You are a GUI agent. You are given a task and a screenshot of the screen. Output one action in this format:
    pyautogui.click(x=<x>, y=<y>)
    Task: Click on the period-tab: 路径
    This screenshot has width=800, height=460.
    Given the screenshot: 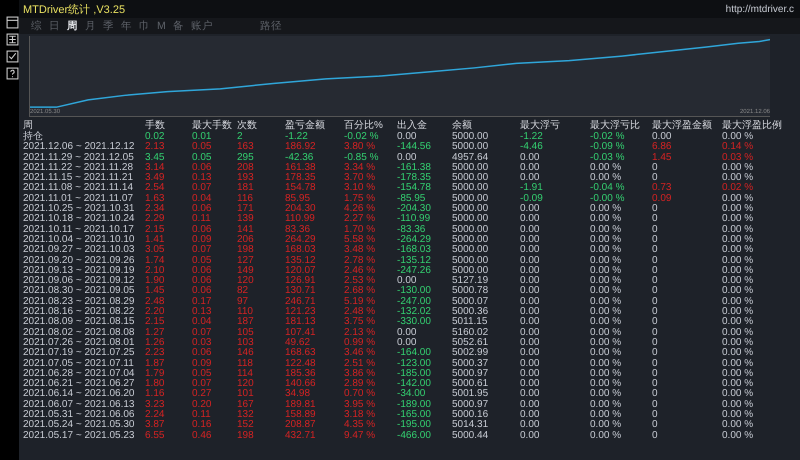 What is the action you would take?
    pyautogui.click(x=271, y=26)
    